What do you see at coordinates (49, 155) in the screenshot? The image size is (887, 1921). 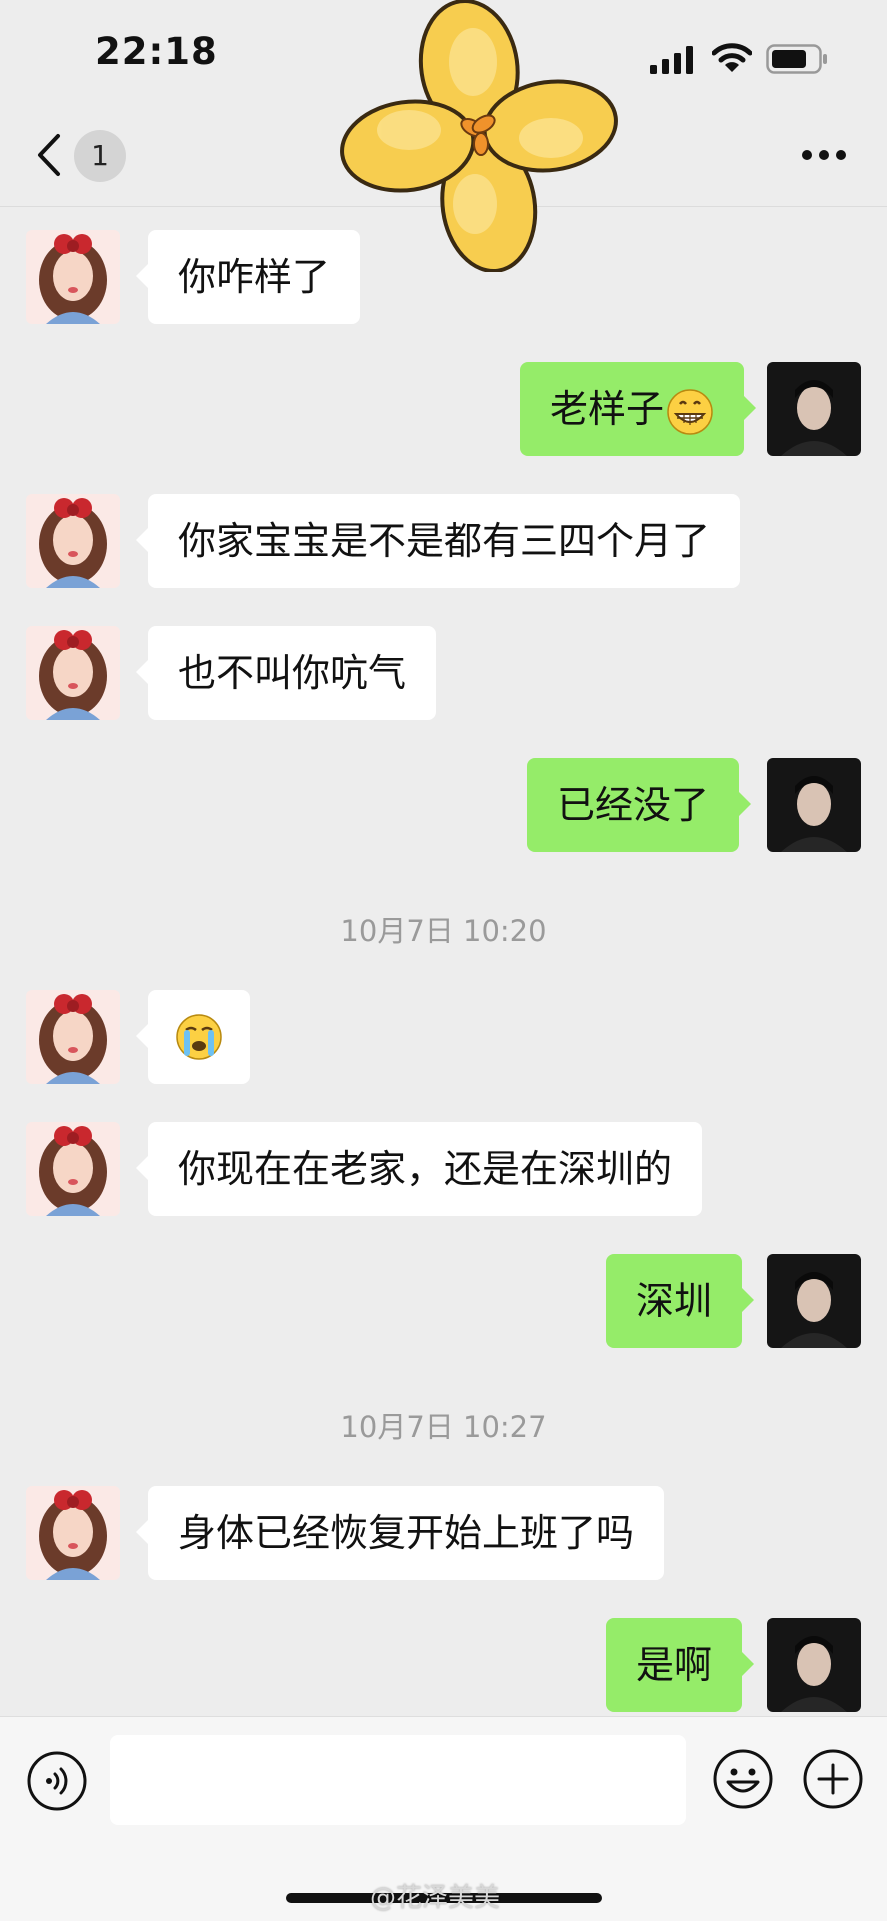 I see `back-chevron-icon` at bounding box center [49, 155].